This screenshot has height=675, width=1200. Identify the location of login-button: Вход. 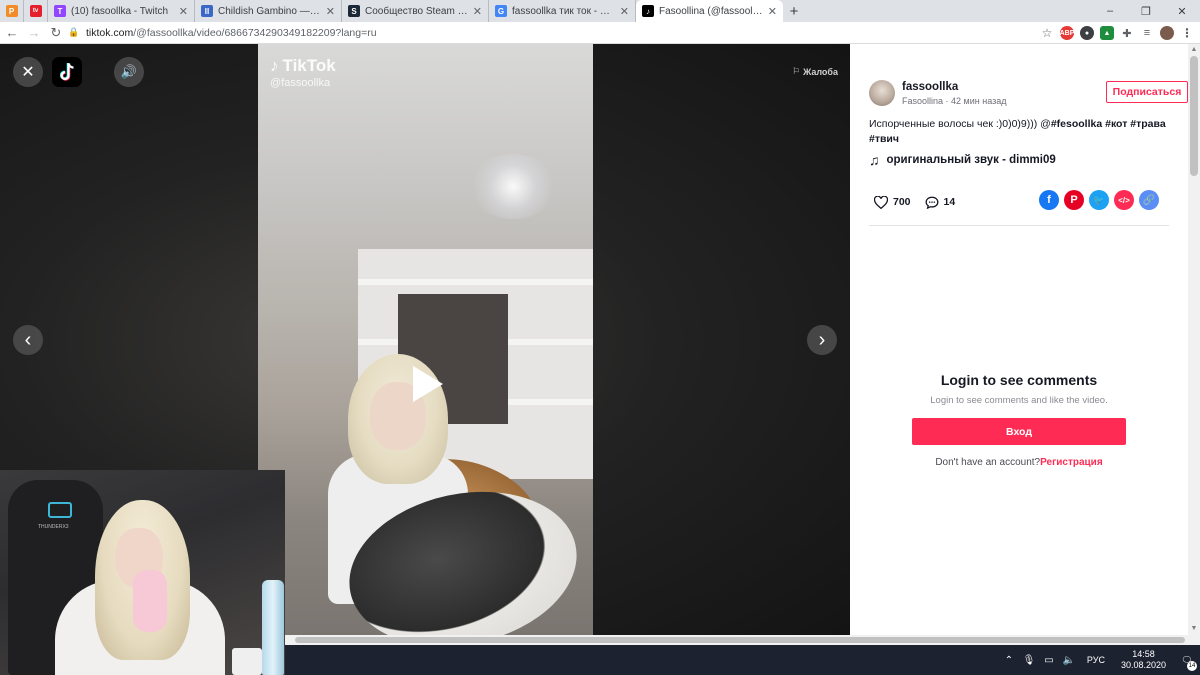
(1019, 431).